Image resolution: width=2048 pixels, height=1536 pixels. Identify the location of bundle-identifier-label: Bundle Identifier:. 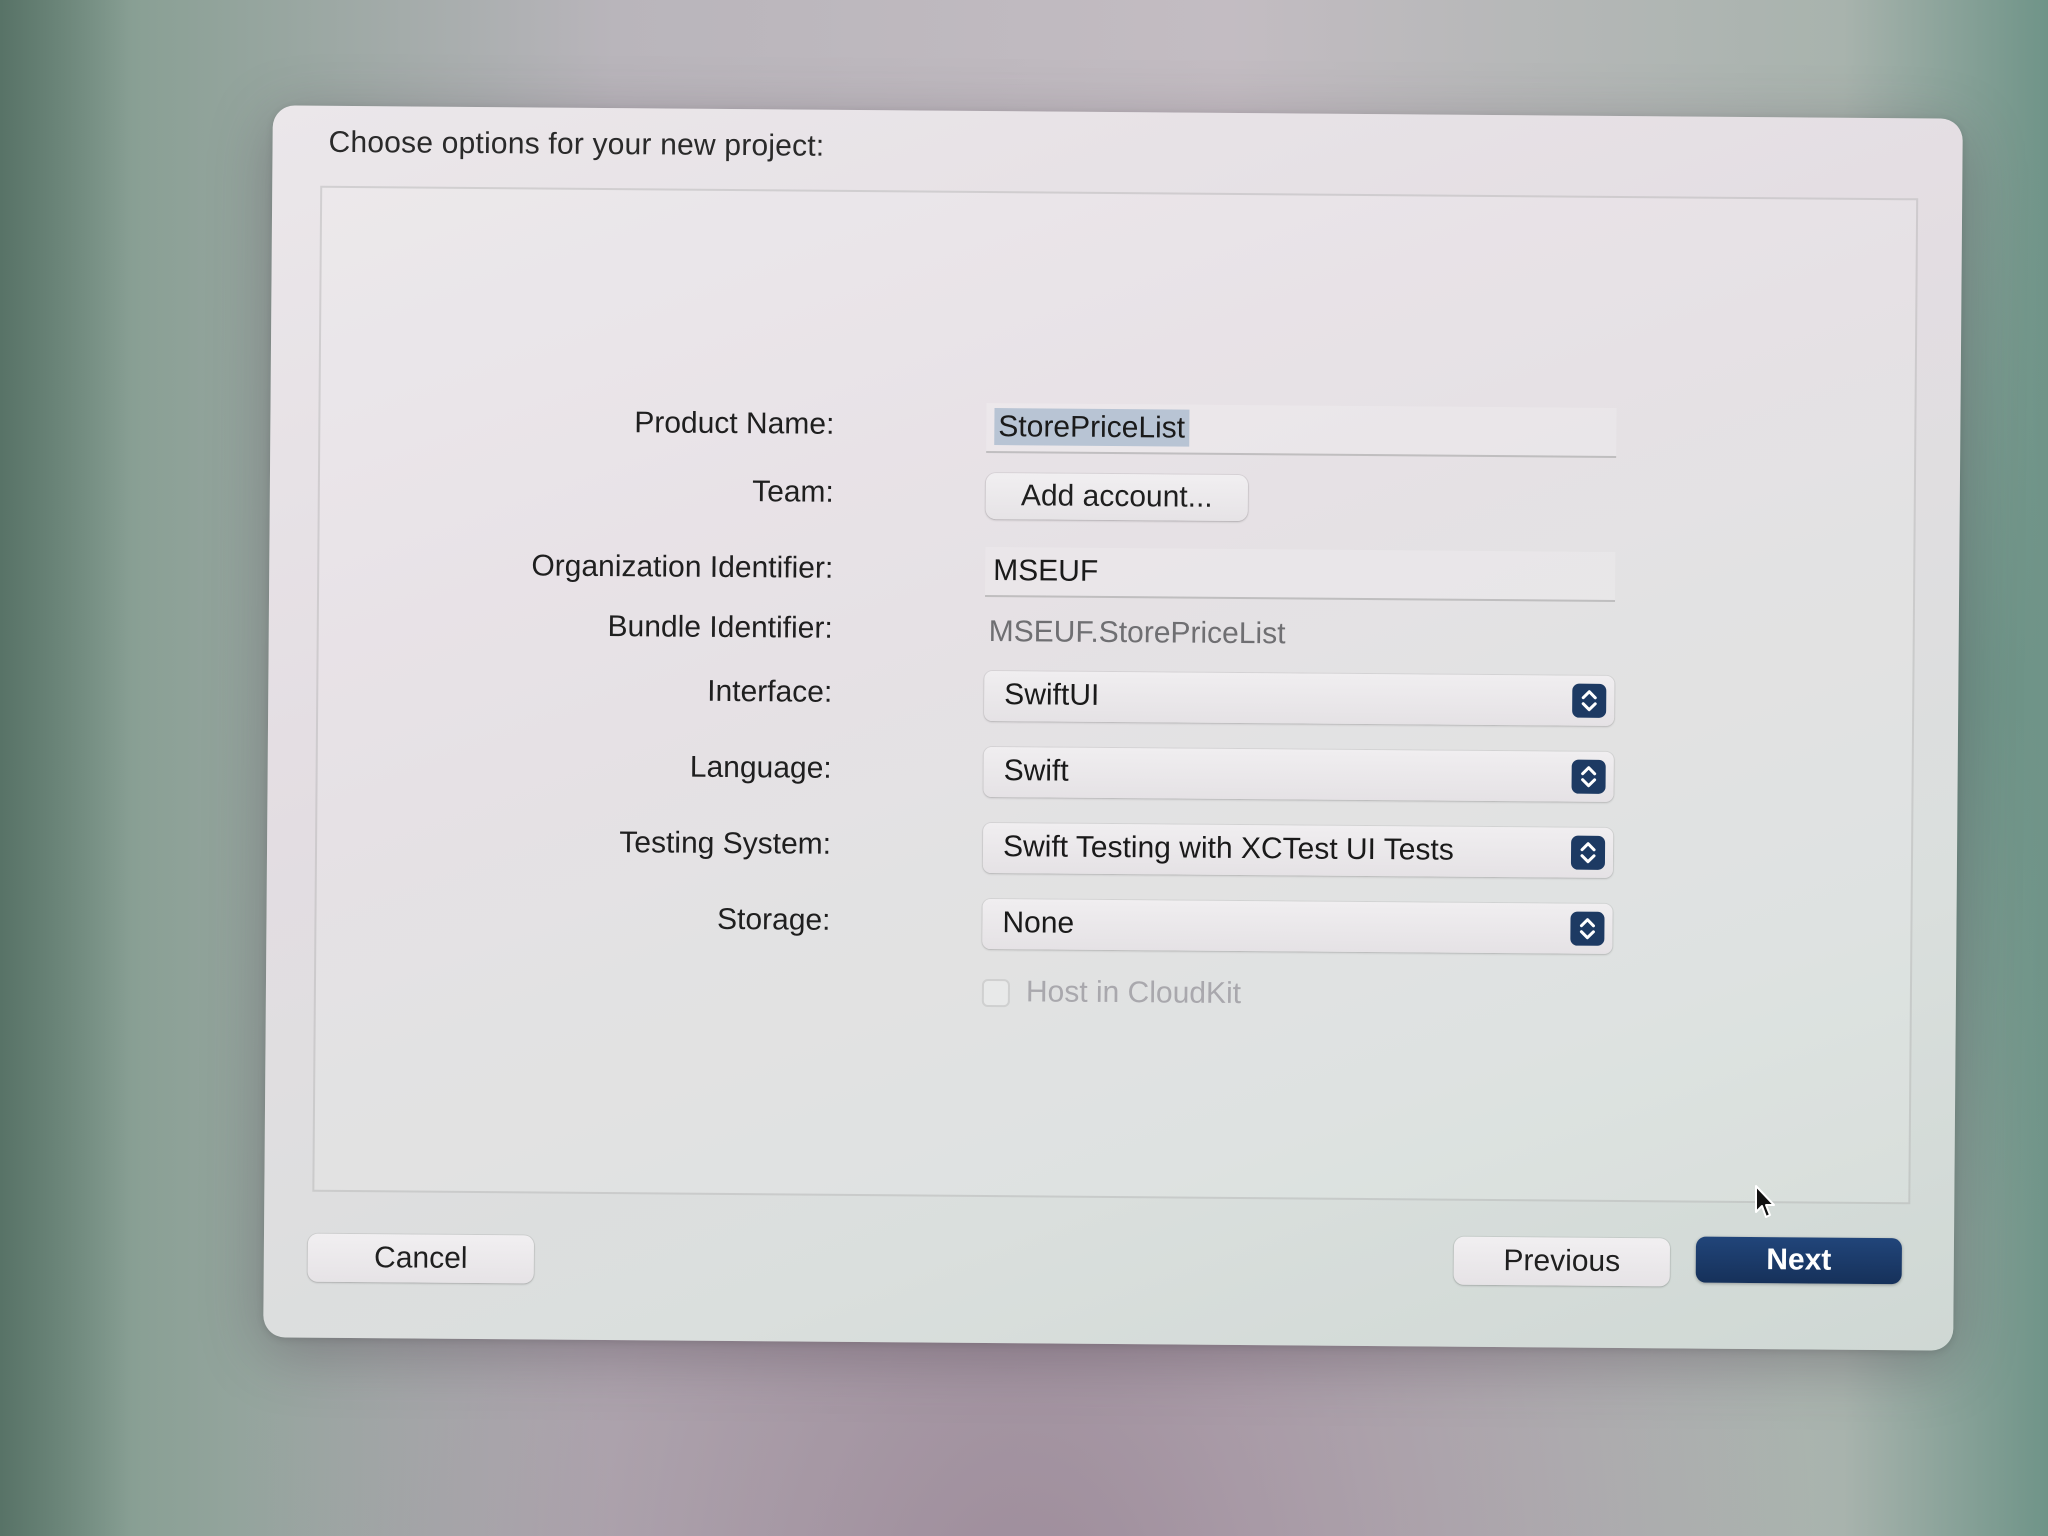
(720, 627).